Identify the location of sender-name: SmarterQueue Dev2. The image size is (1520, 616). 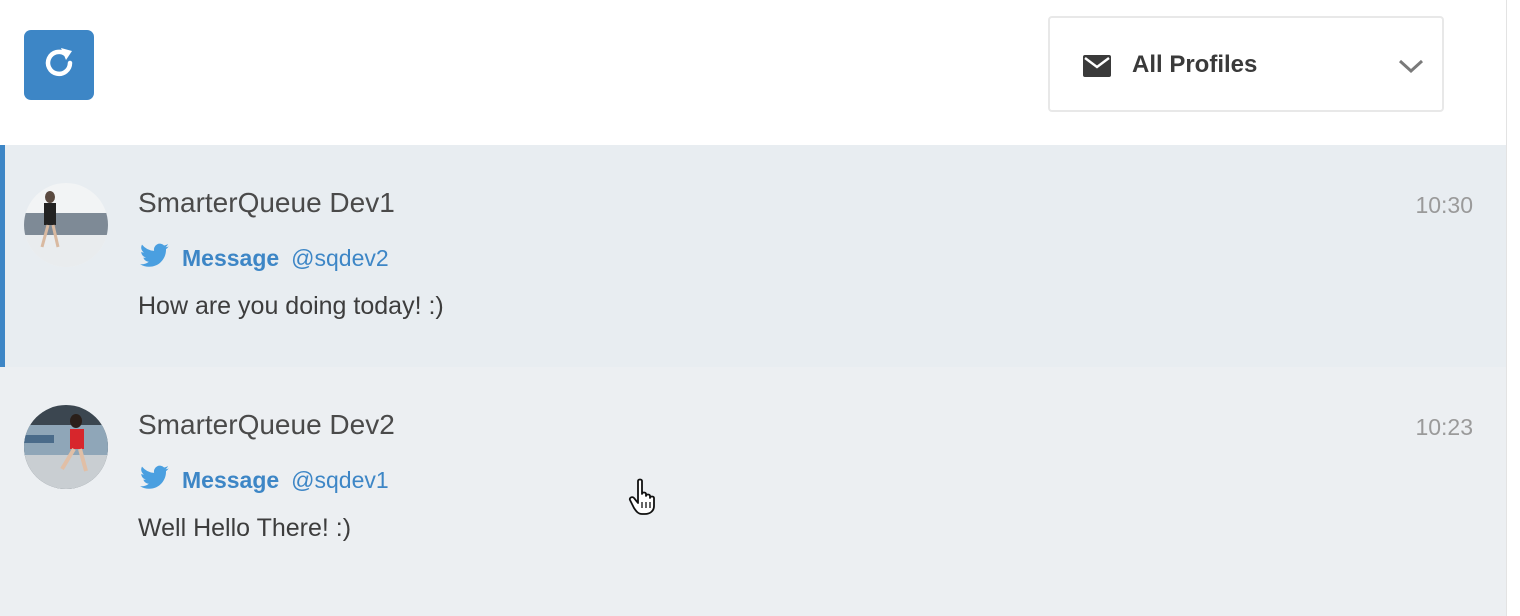
(266, 424).